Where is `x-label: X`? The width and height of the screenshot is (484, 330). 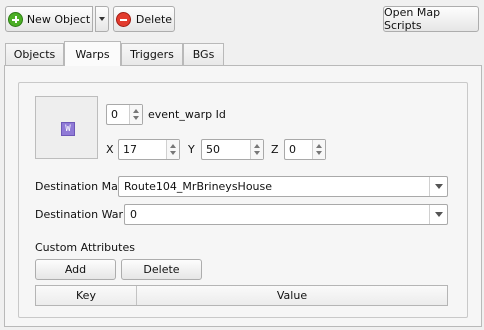
x-label: X is located at coordinates (110, 149).